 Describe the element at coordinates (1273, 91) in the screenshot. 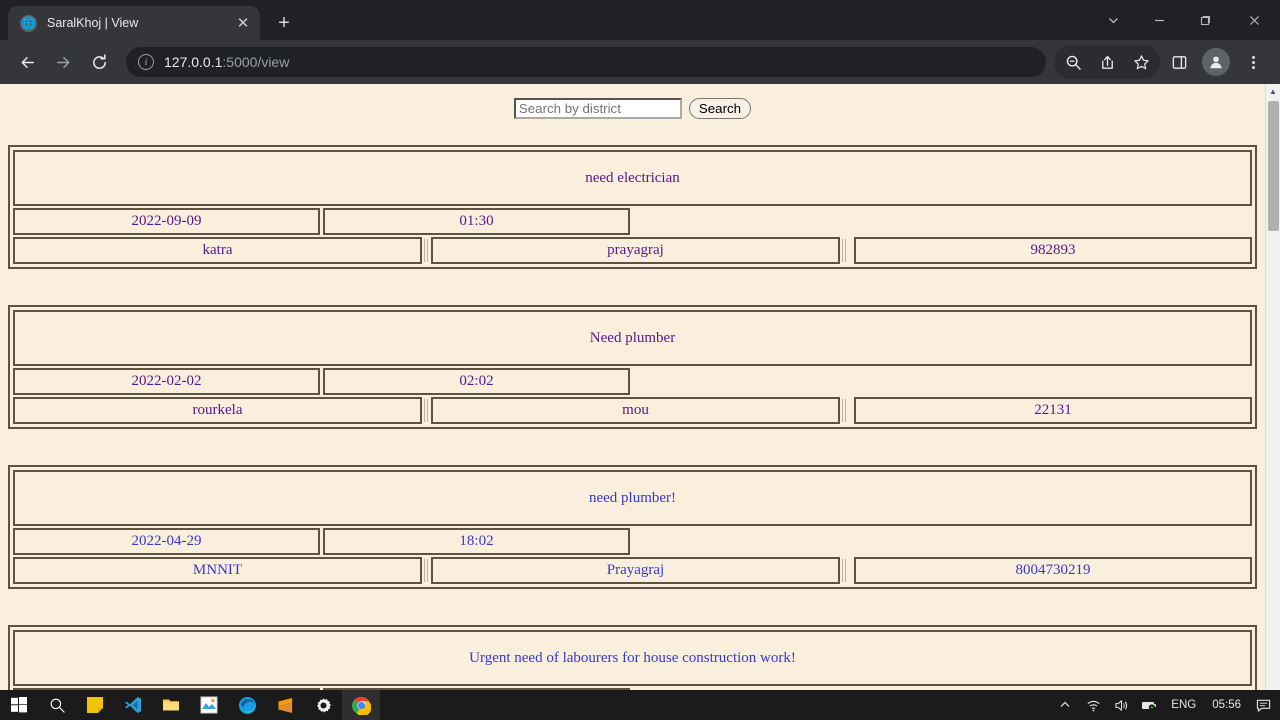

I see `triangle-up-icon: ▲` at that location.